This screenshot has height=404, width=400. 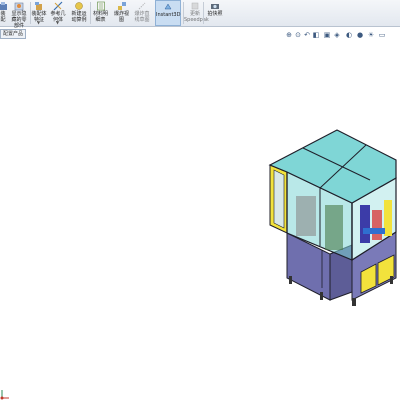 I want to click on zoom-fit-icon: ⊕, so click(x=289, y=35).